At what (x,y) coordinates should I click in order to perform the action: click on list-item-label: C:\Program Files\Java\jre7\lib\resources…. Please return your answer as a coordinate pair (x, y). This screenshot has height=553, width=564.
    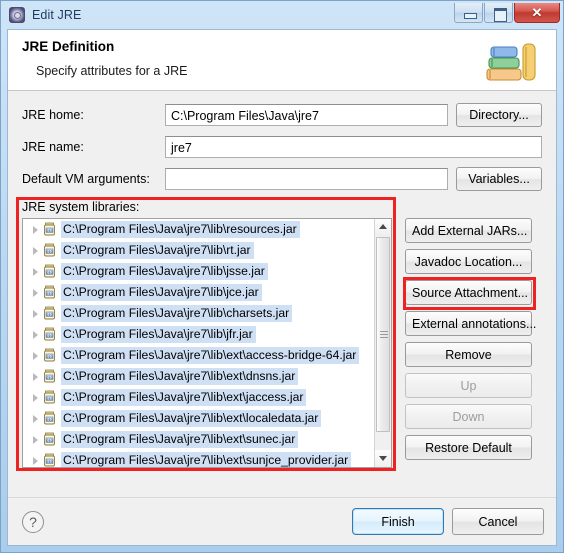
    Looking at the image, I should click on (180, 229).